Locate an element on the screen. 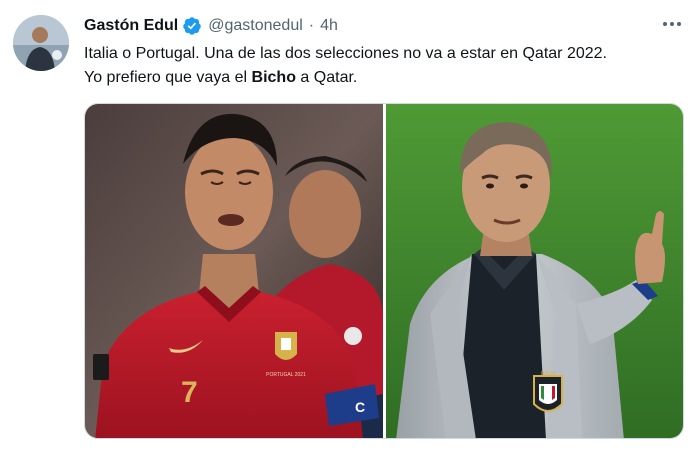 The image size is (700, 454). author-name: Gastón Edul is located at coordinates (131, 26).